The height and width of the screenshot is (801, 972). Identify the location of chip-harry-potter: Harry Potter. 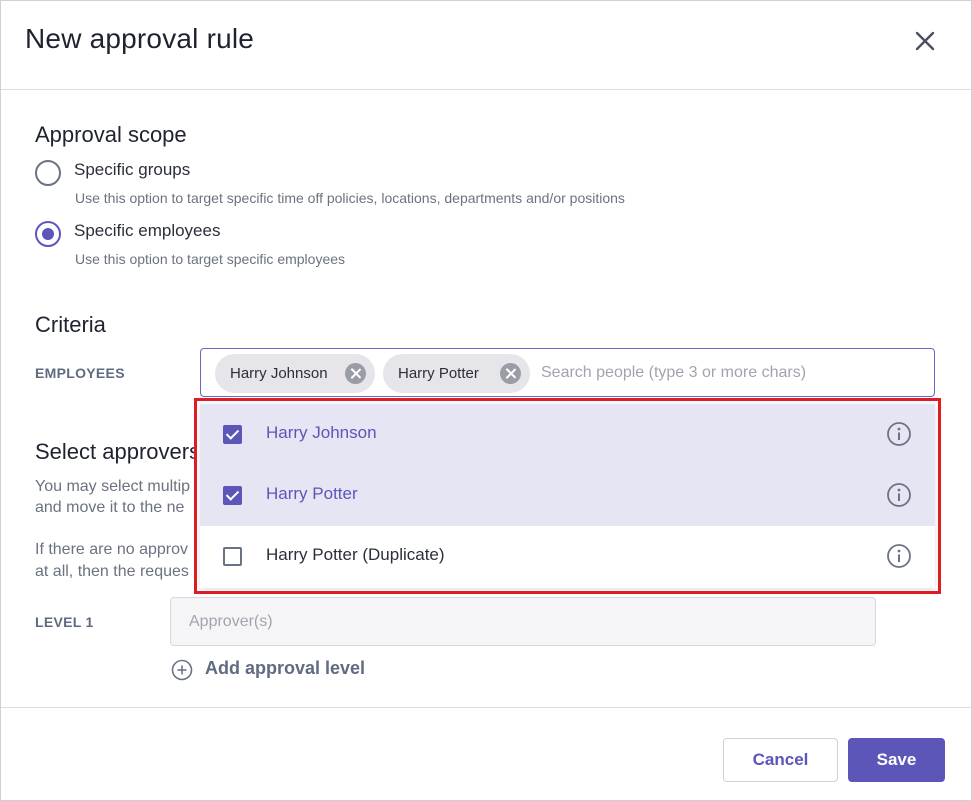
(456, 373).